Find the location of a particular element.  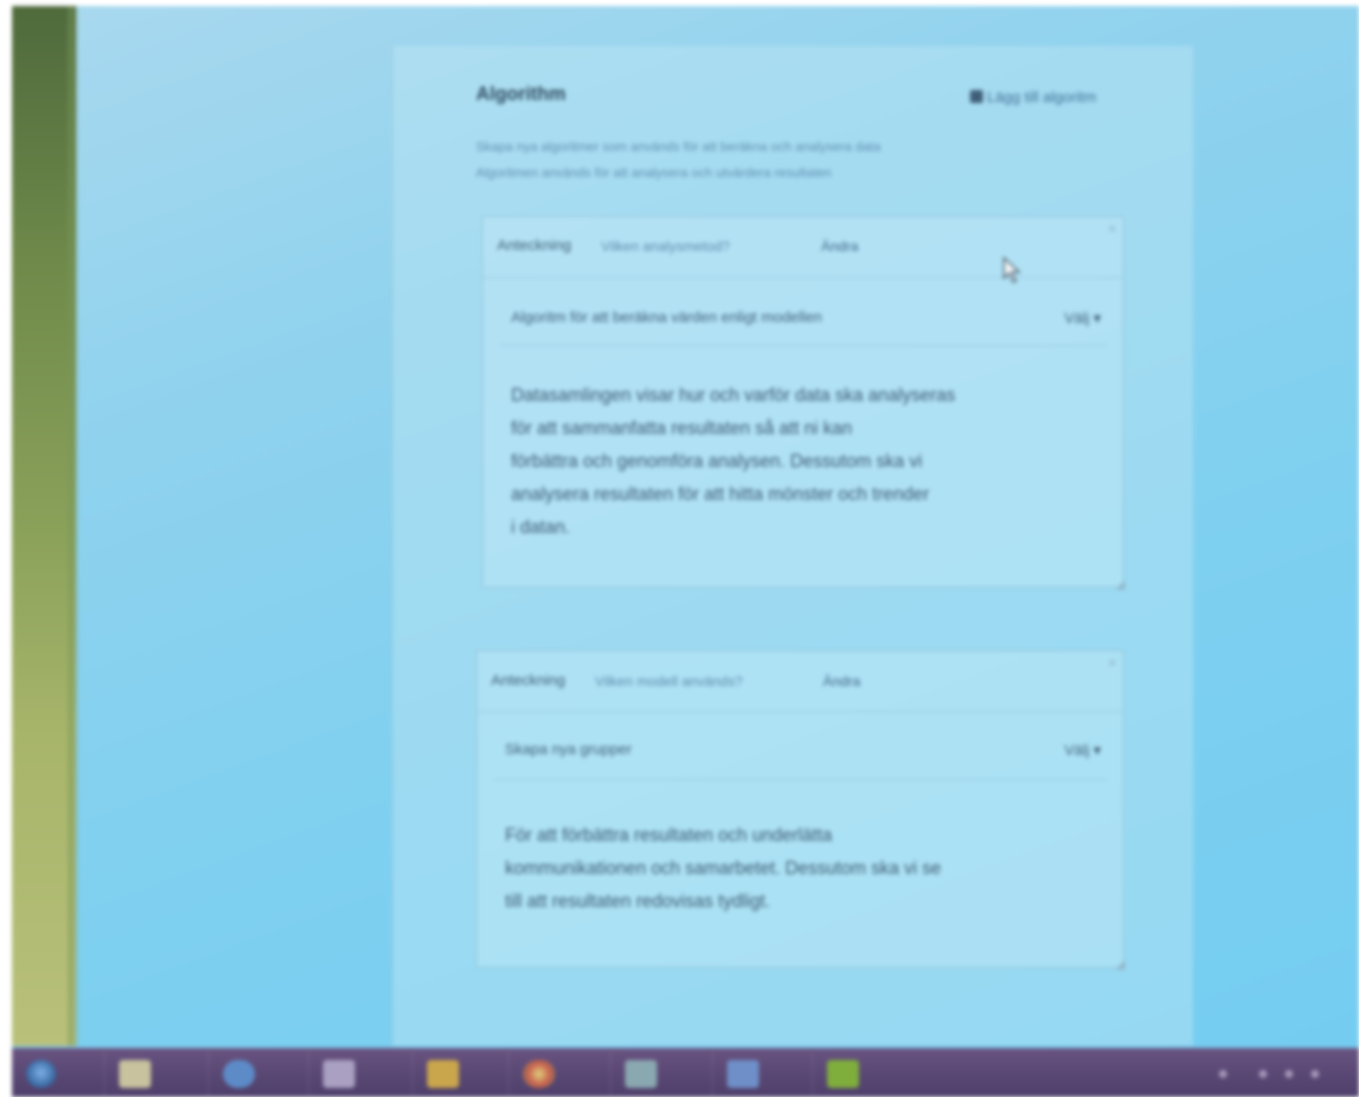

section-title: Algorithm is located at coordinates (521, 94).